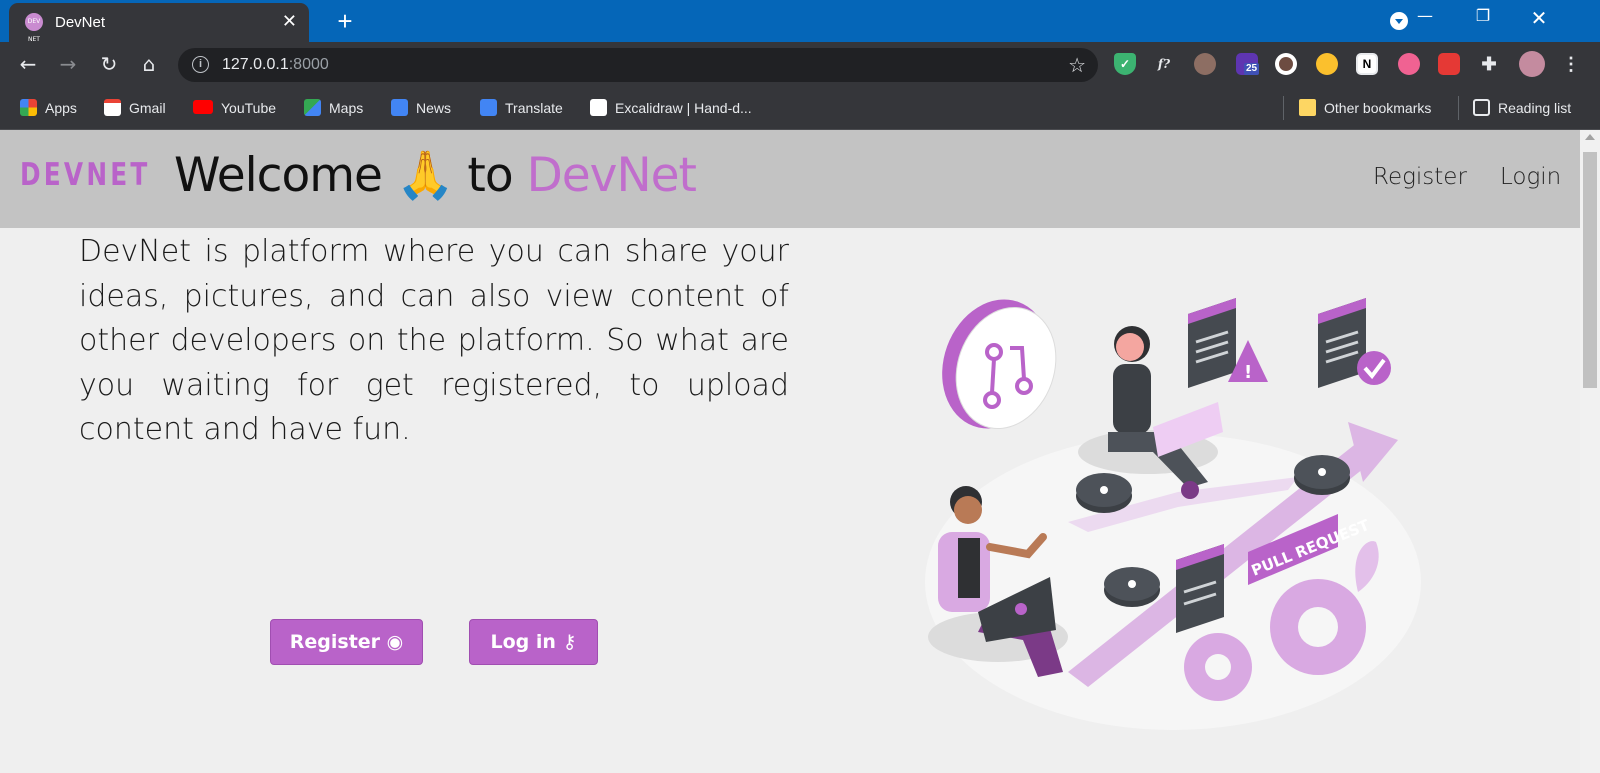 The height and width of the screenshot is (773, 1600). I want to click on reading-list-icon, so click(1481, 107).